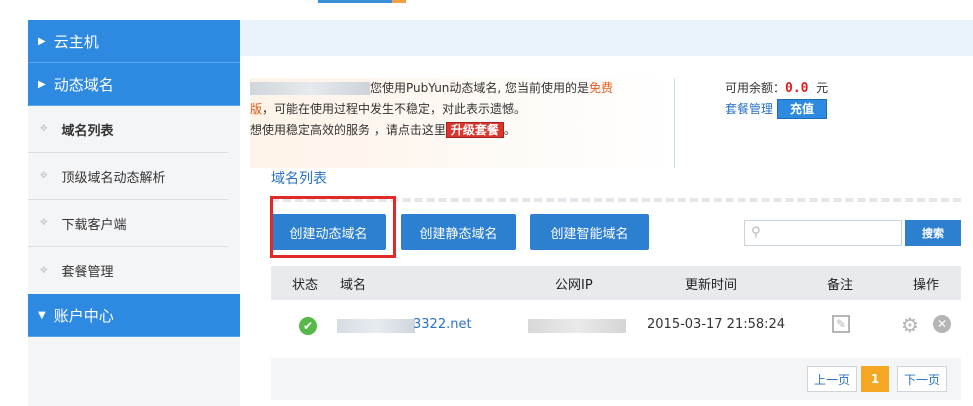 The image size is (973, 406). What do you see at coordinates (308, 326) in the screenshot?
I see `status-ok-icon: ✔` at bounding box center [308, 326].